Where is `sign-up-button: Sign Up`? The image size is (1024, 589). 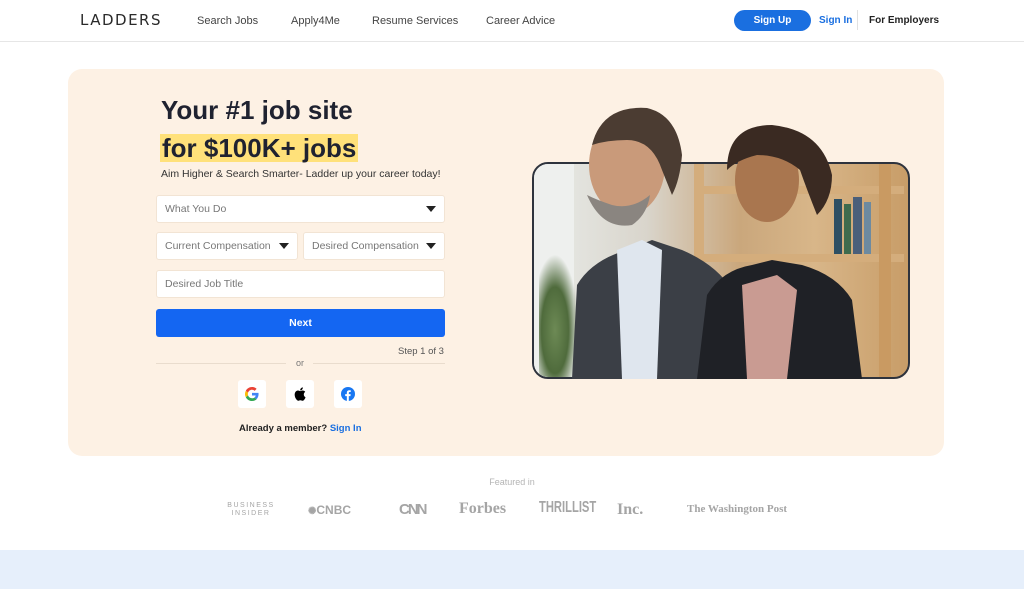 sign-up-button: Sign Up is located at coordinates (772, 20).